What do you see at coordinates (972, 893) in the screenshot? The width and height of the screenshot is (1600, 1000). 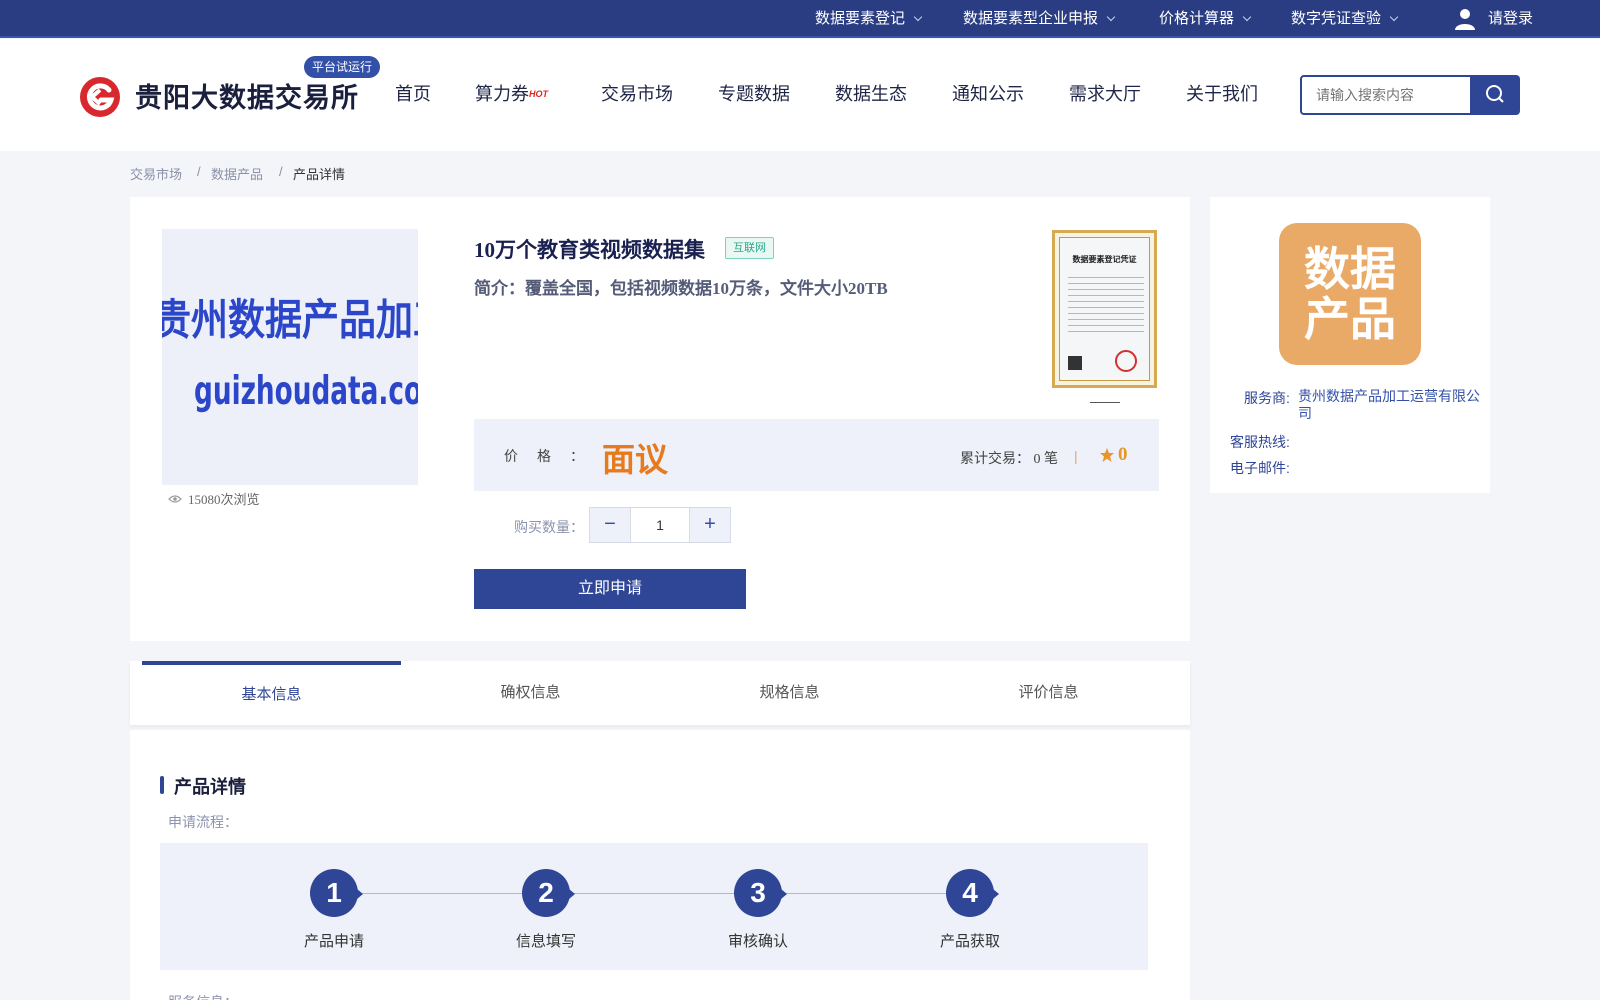 I see `step-number: 4` at bounding box center [972, 893].